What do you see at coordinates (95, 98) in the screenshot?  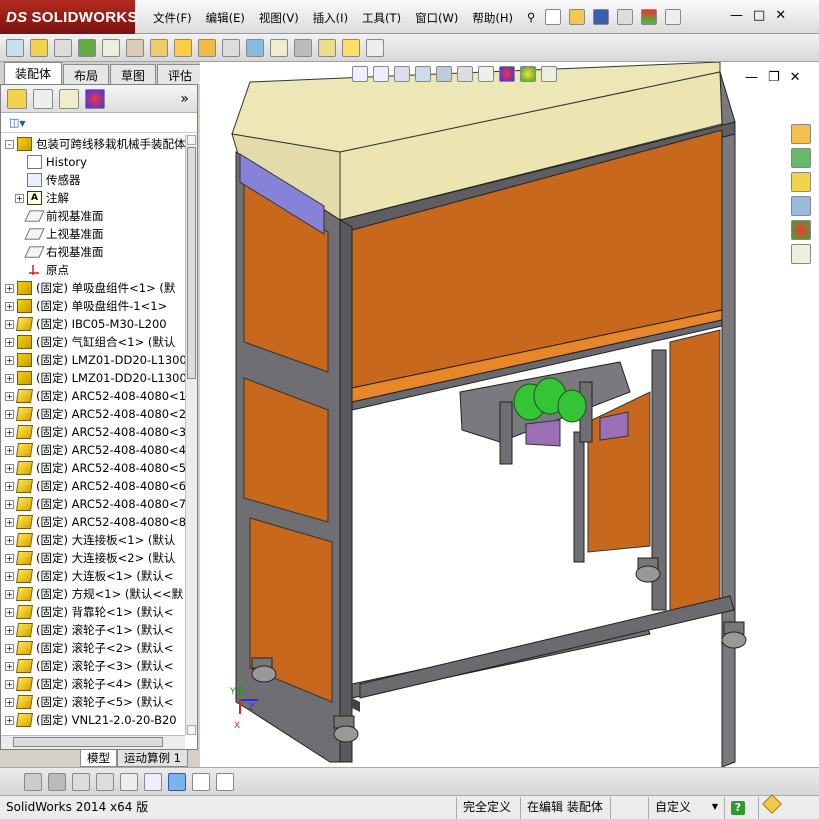 I see `display-manager-icon` at bounding box center [95, 98].